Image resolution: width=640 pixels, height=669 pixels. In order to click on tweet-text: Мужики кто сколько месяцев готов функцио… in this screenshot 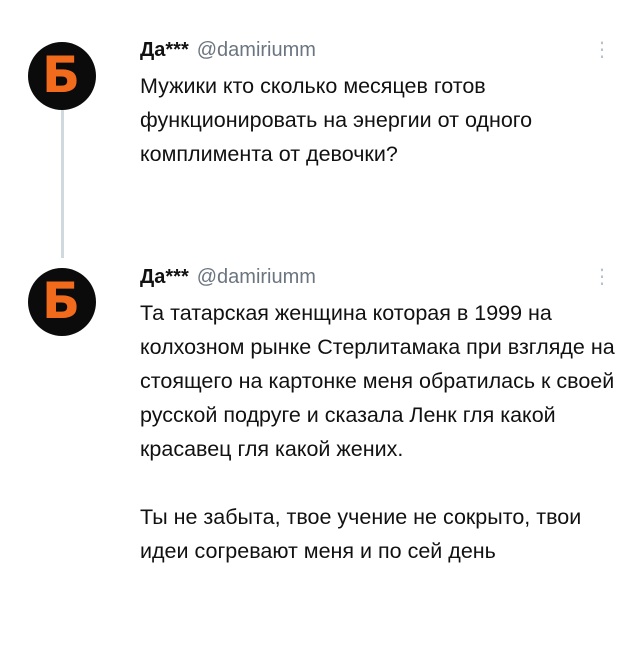, I will do `click(385, 120)`.